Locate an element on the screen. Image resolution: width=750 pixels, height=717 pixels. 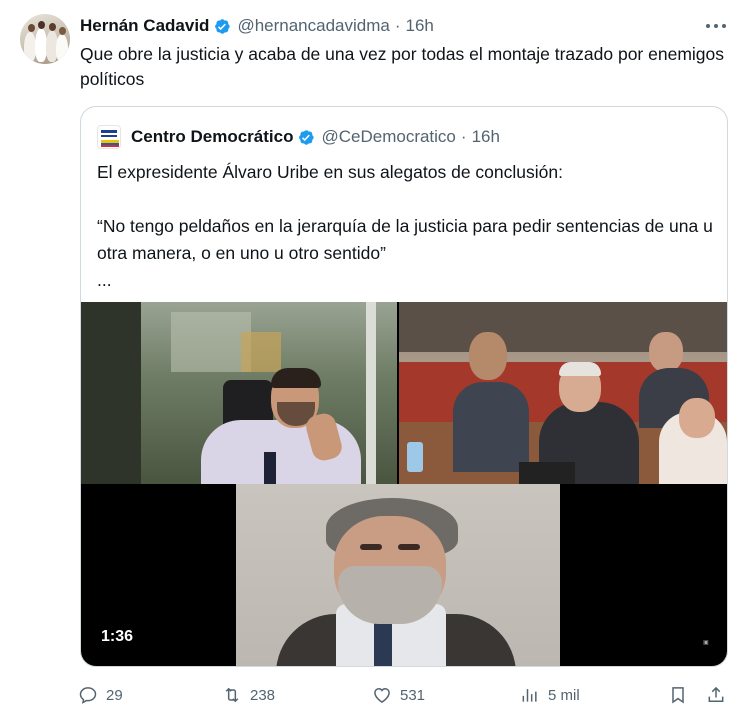
quoted-time: 16h is located at coordinates (486, 137).